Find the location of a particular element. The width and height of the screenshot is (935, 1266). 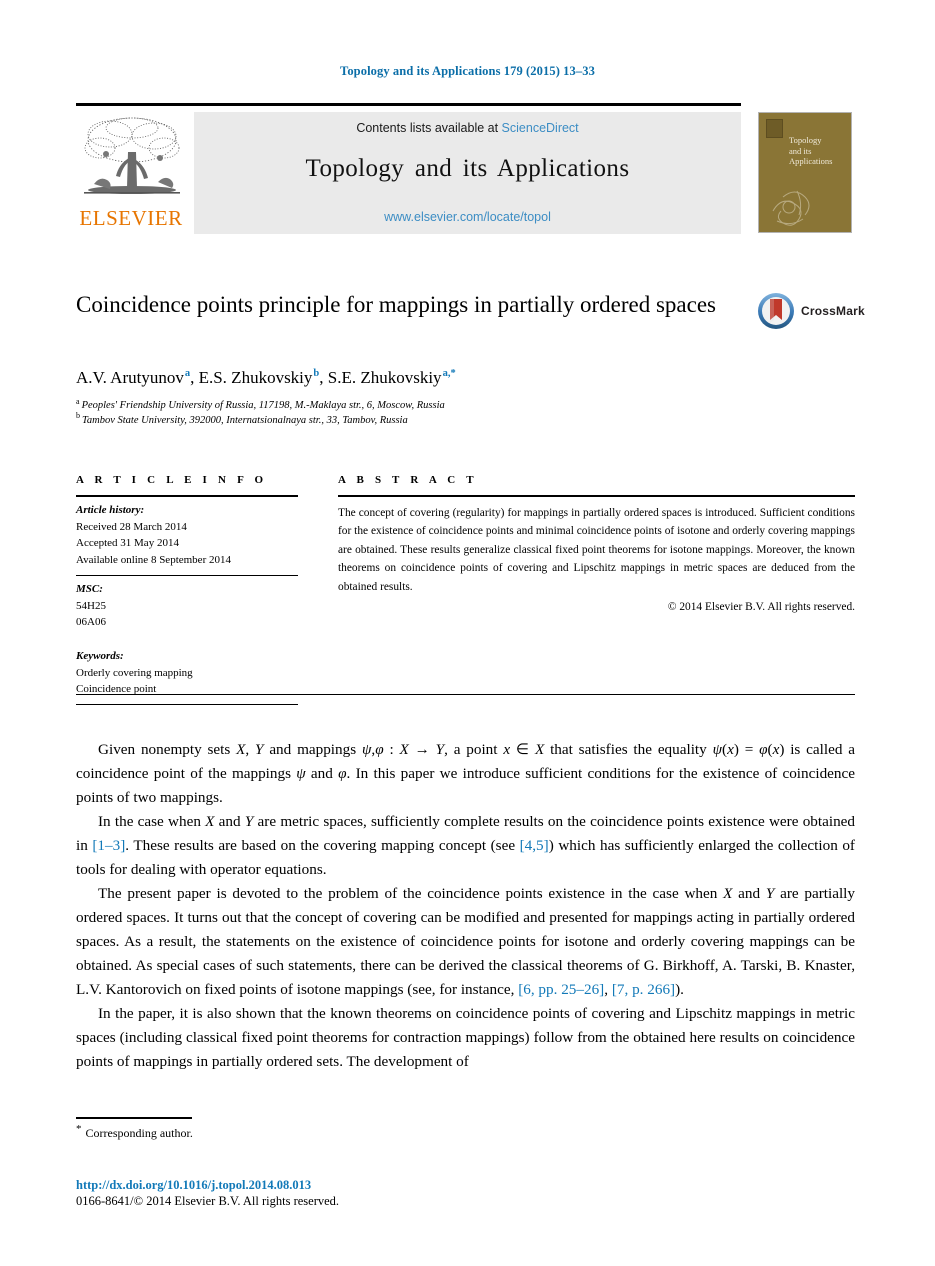

elsevier-wordmark: ELSEVIER is located at coordinates (131, 218).